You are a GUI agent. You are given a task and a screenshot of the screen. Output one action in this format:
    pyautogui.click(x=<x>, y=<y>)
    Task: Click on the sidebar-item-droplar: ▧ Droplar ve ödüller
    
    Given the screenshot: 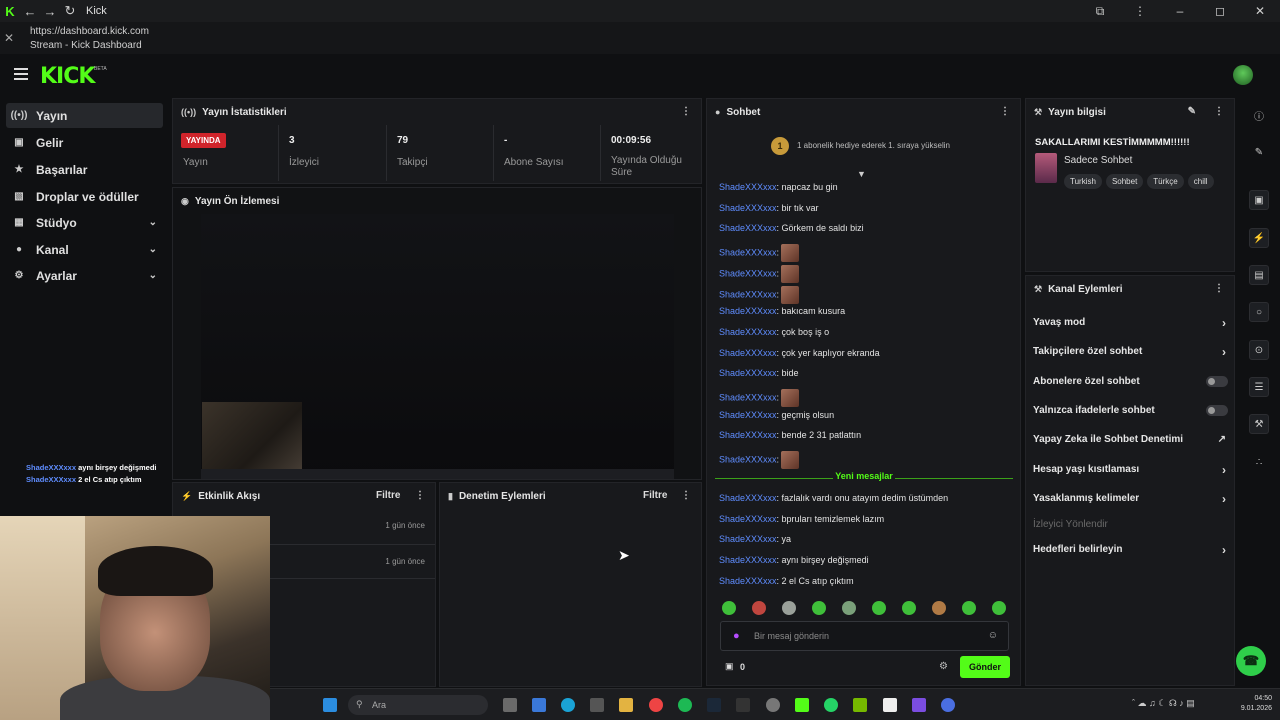 What is the action you would take?
    pyautogui.click(x=84, y=196)
    